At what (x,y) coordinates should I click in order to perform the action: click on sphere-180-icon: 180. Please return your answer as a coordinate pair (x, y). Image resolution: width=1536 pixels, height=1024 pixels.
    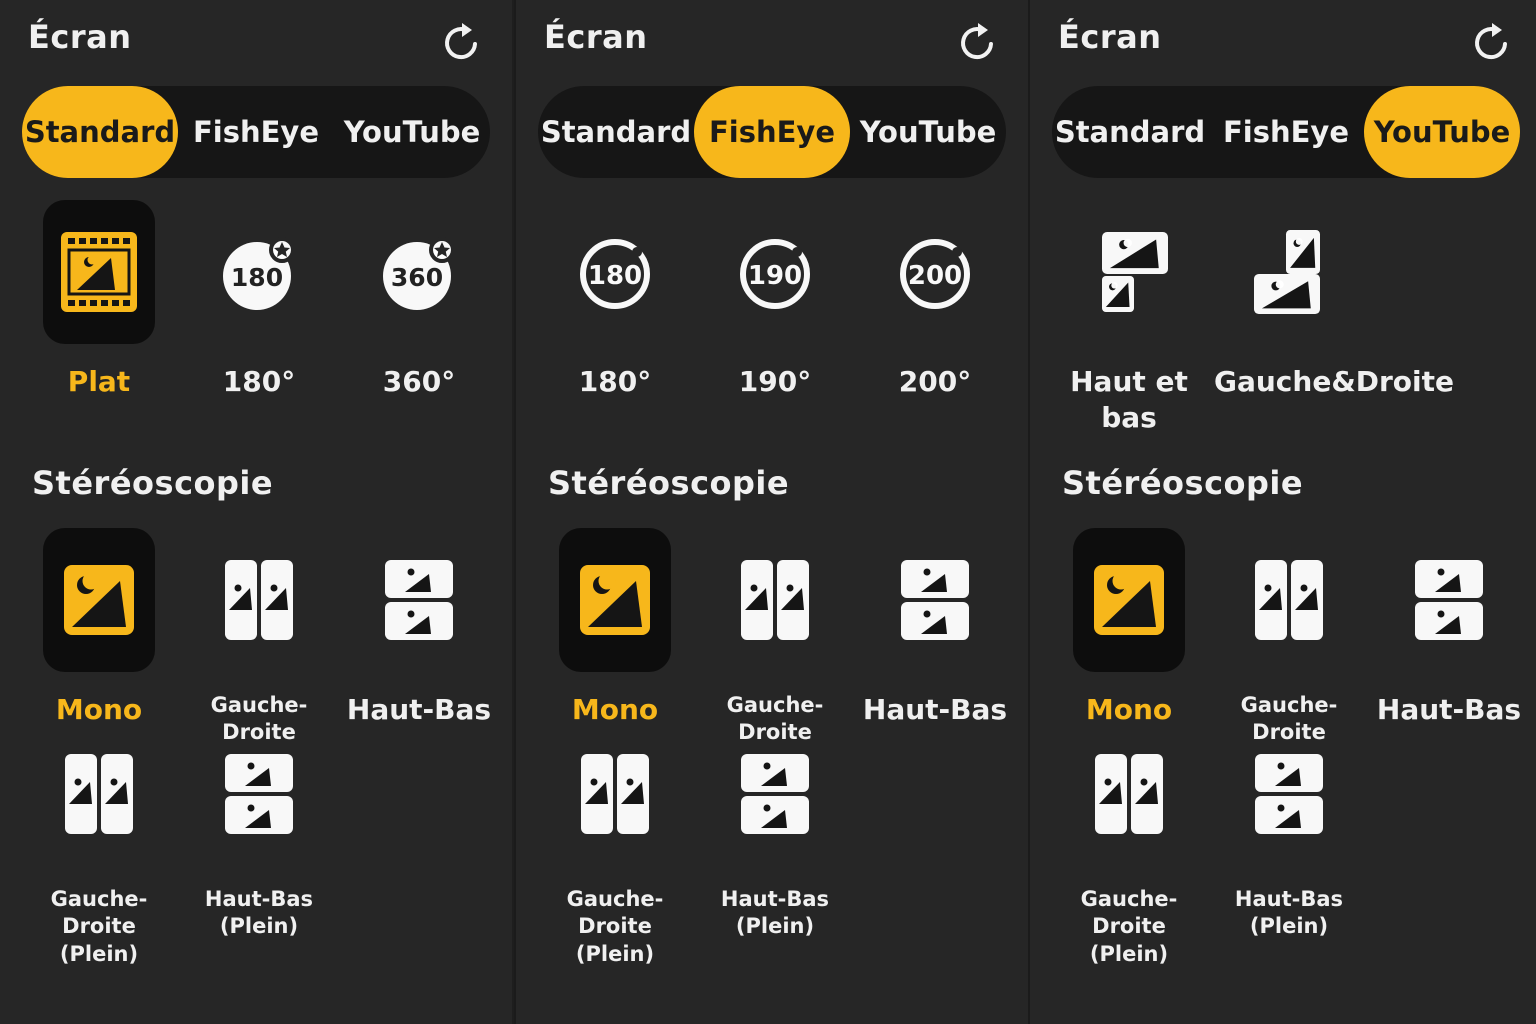
    Looking at the image, I should click on (259, 272).